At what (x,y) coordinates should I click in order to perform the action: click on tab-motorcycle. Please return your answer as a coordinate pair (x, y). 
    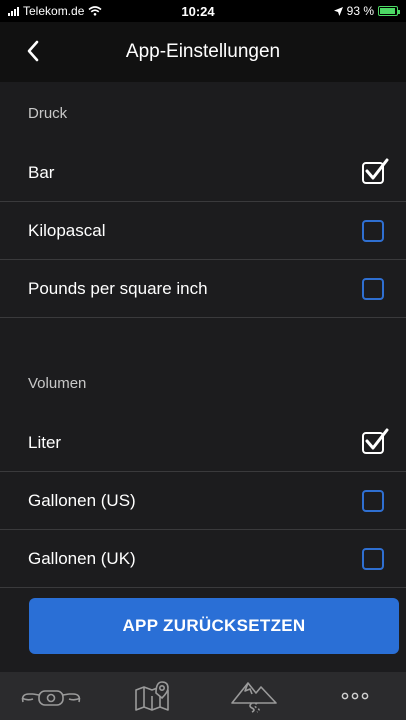
    Looking at the image, I should click on (51, 696).